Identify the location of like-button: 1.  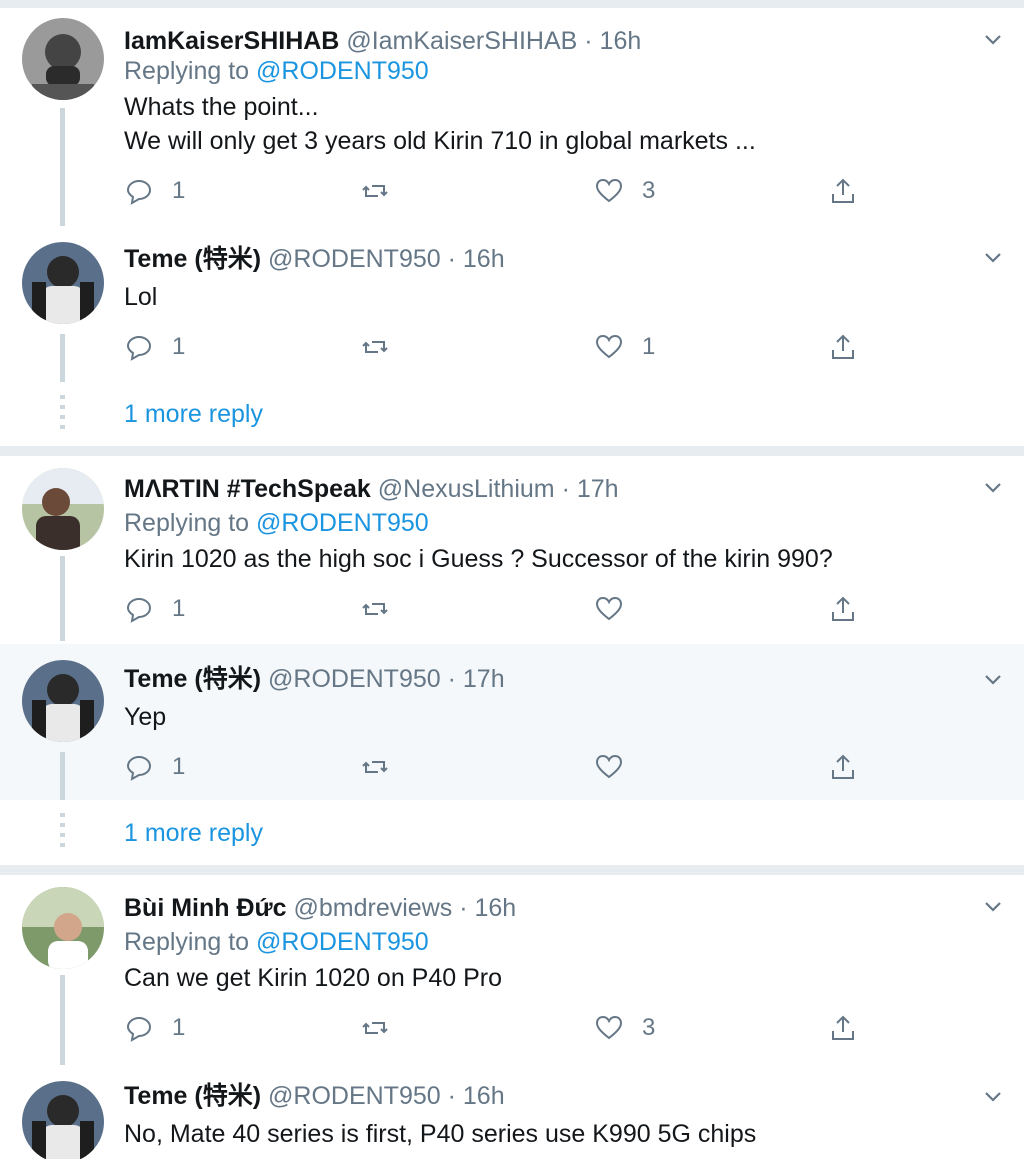
(624, 347).